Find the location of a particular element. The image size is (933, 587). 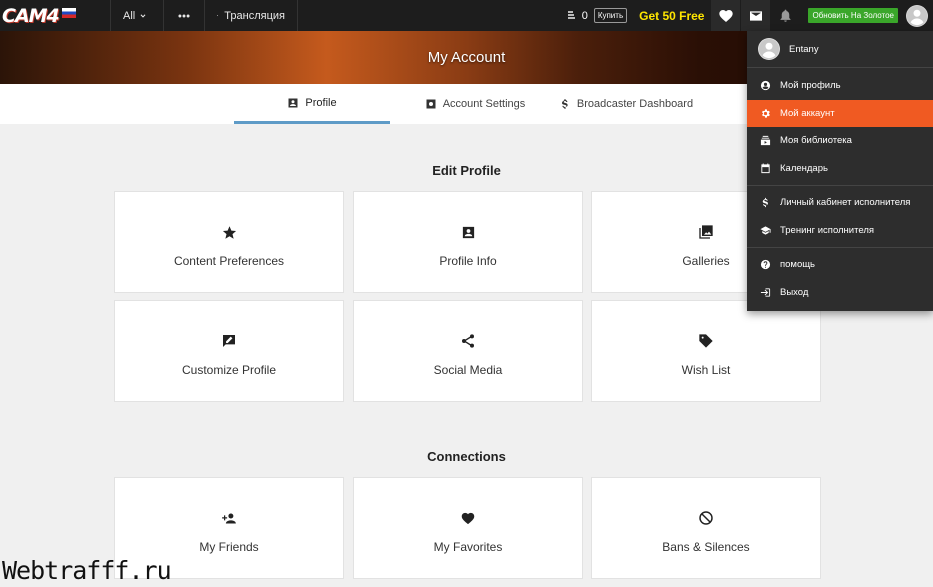

menu-item-label: Личный кабинет исполнителя is located at coordinates (845, 203).